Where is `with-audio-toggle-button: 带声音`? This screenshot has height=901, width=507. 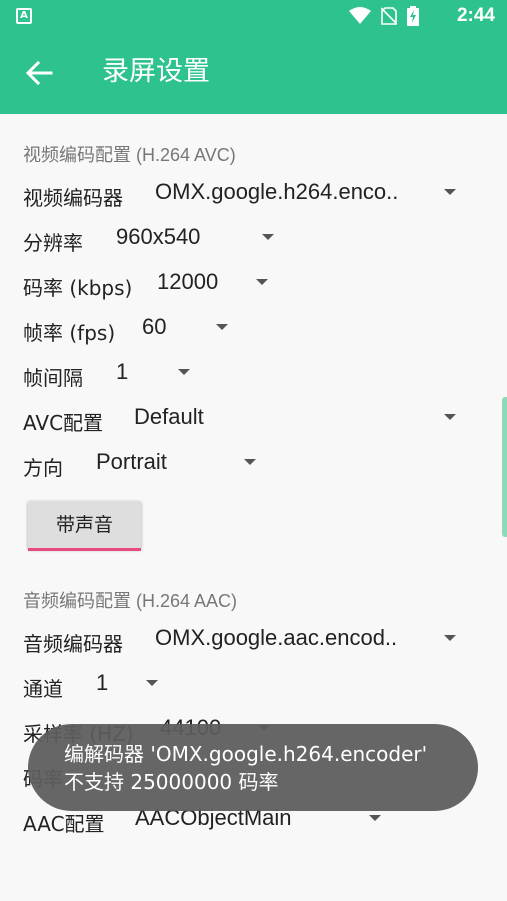
with-audio-toggle-button: 带声音 is located at coordinates (84, 526).